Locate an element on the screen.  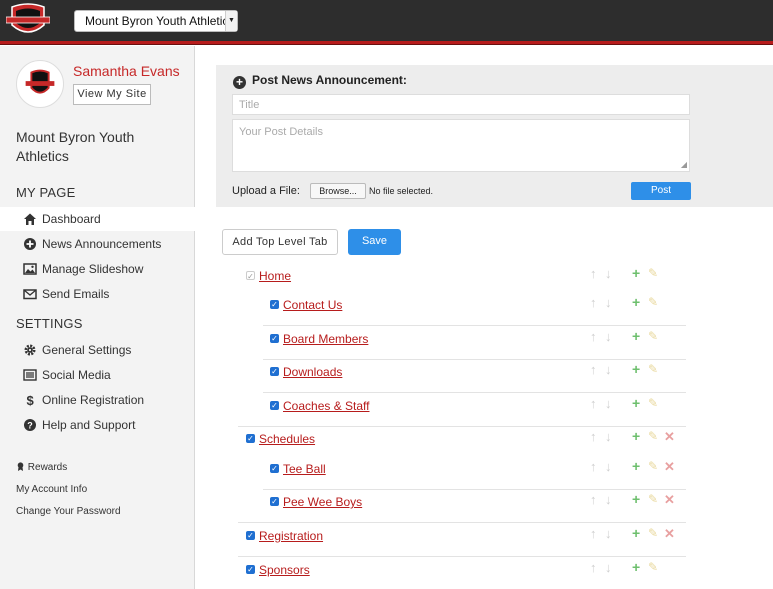
org-name: Mount Byron Youth Athletics is located at coordinates (75, 146).